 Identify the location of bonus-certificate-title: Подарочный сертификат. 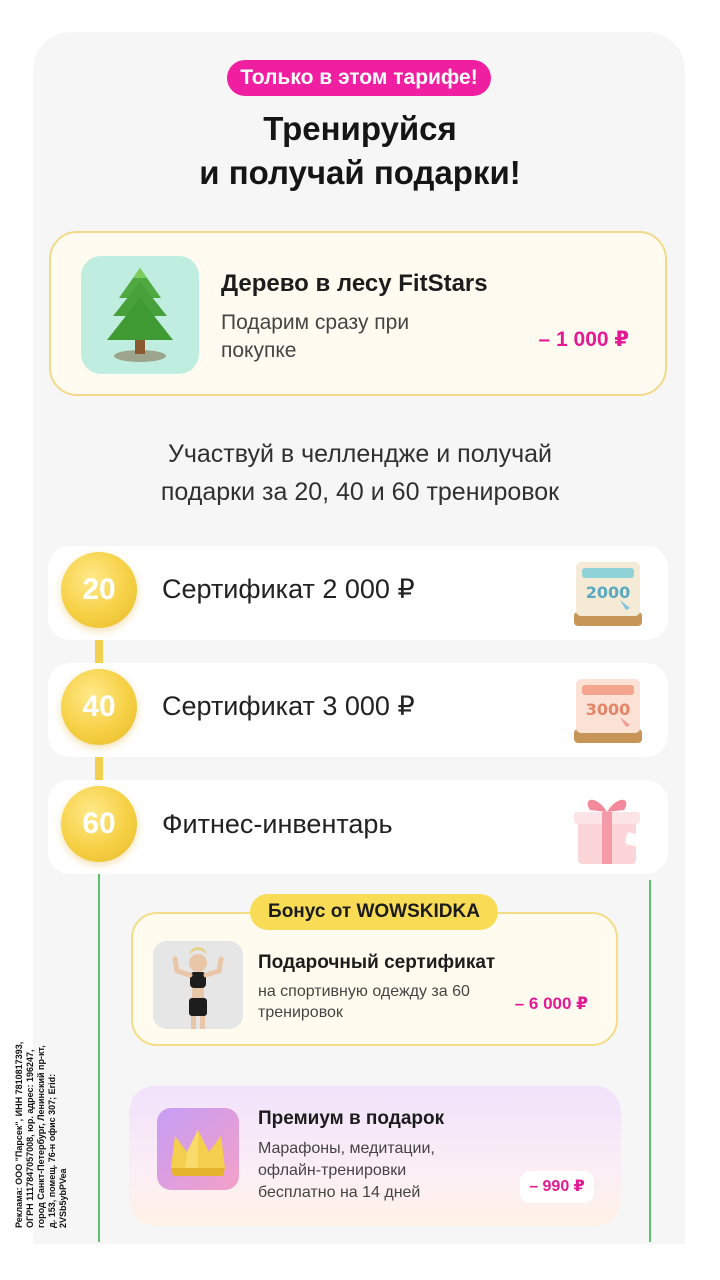
(377, 962).